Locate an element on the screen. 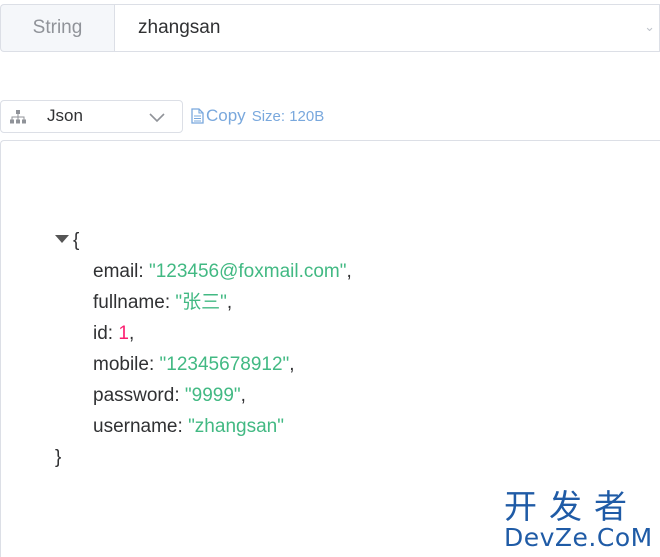 The height and width of the screenshot is (557, 660). json-field-row: email: "123456@foxmail.com", is located at coordinates (222, 271).